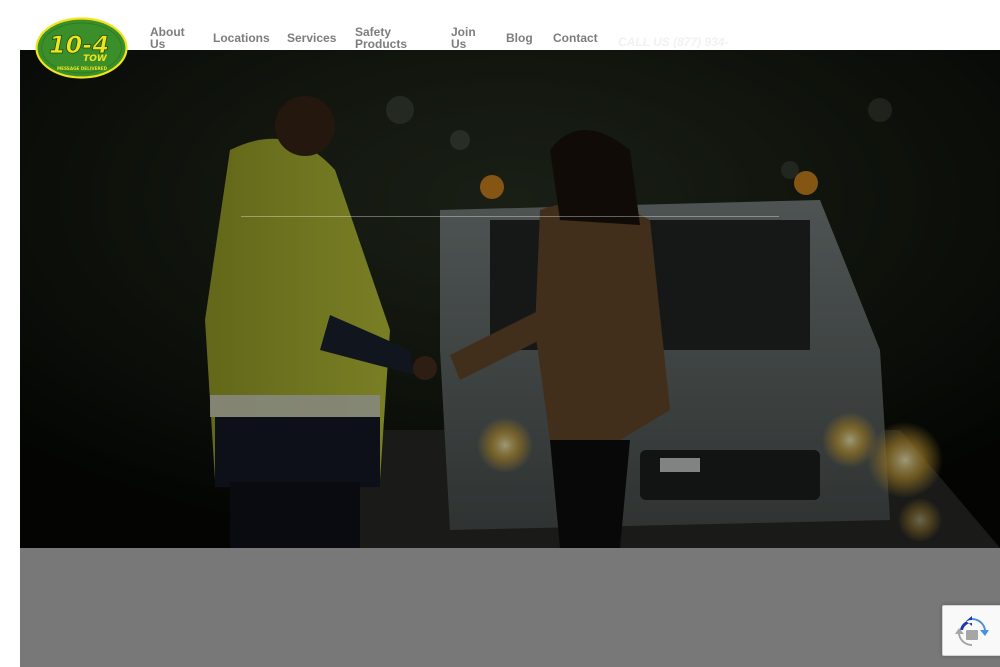  What do you see at coordinates (95, 59) in the screenshot?
I see `logo-subtext: TOW` at bounding box center [95, 59].